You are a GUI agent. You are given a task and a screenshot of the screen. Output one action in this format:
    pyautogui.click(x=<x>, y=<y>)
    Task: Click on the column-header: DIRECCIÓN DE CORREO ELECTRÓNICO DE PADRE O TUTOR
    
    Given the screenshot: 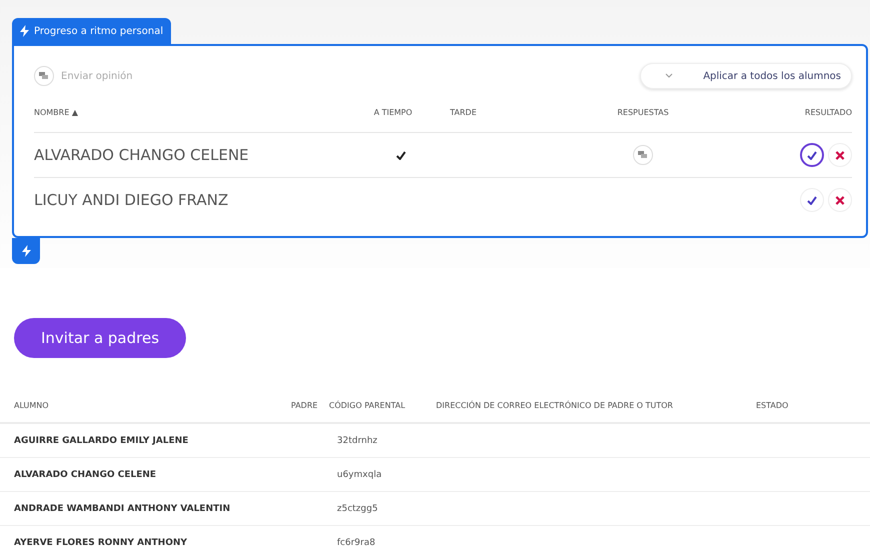 What is the action you would take?
    pyautogui.click(x=596, y=406)
    